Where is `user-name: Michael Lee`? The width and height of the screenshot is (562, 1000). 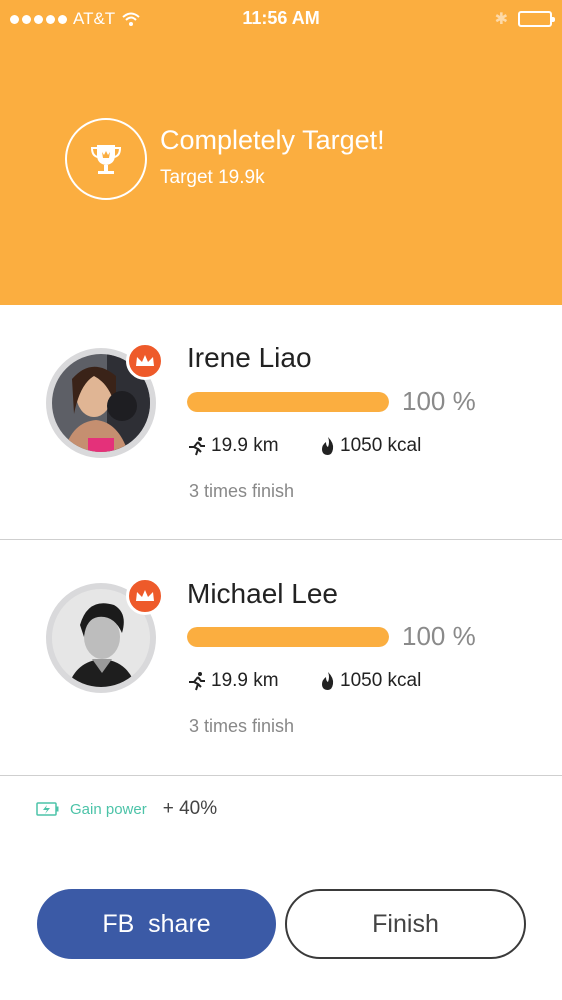 user-name: Michael Lee is located at coordinates (262, 593).